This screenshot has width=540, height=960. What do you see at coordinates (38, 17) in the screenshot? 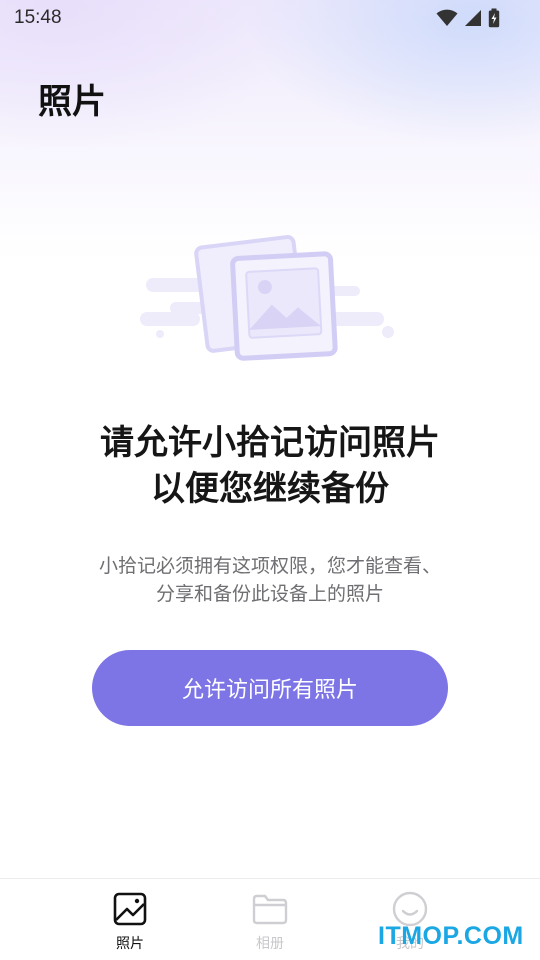
I see `status-time: 15:48` at bounding box center [38, 17].